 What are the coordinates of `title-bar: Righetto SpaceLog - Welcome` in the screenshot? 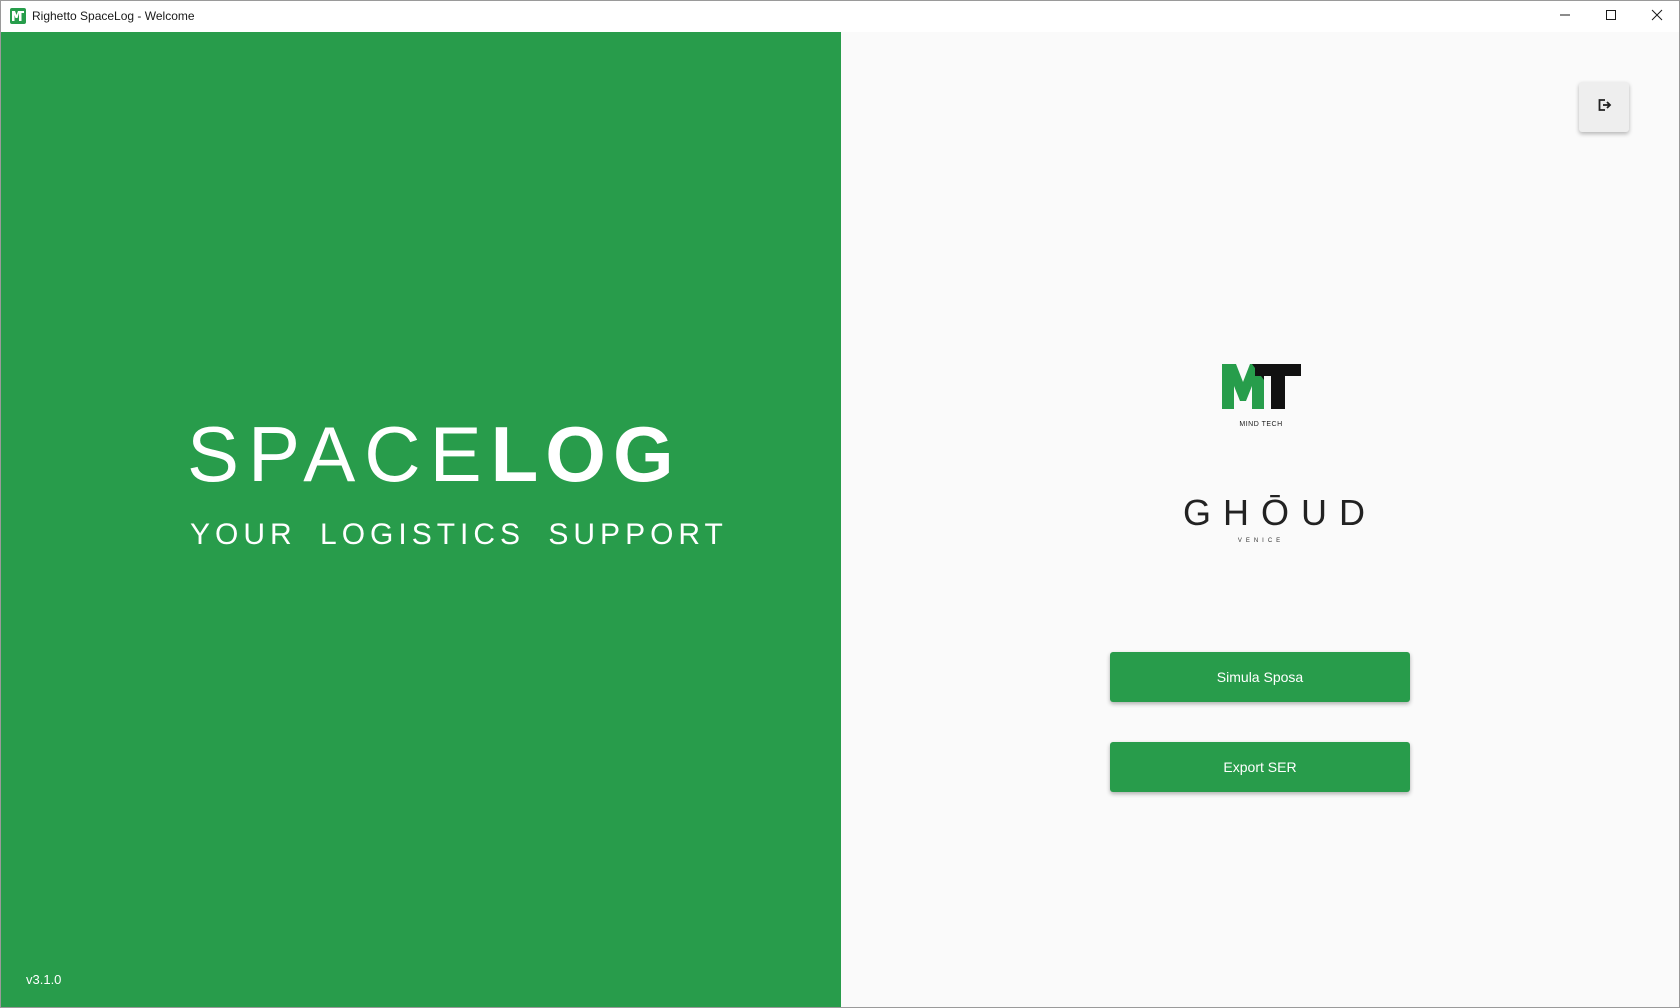 It's located at (840, 16).